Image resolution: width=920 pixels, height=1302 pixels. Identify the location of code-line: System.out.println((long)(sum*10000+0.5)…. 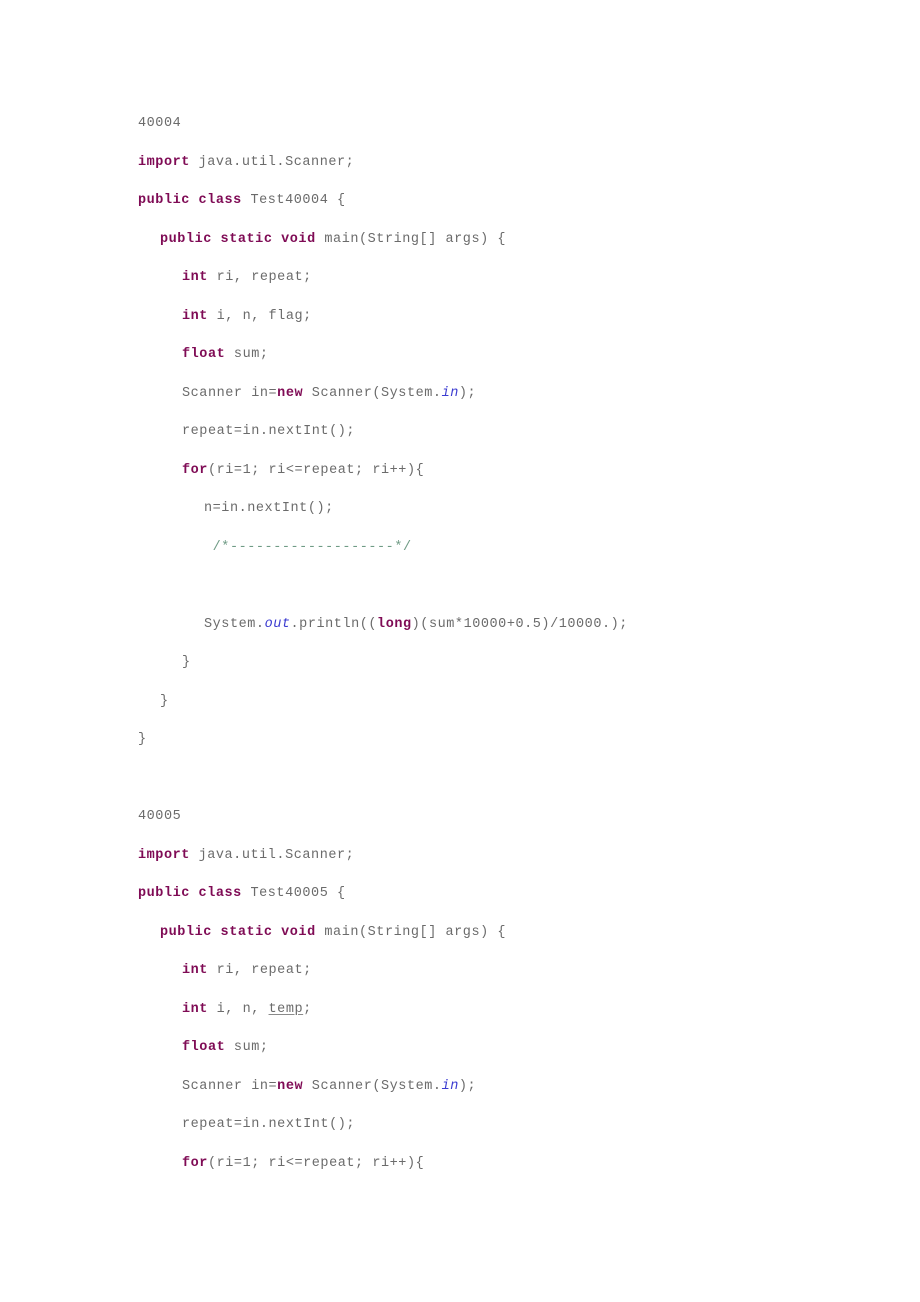
(460, 625).